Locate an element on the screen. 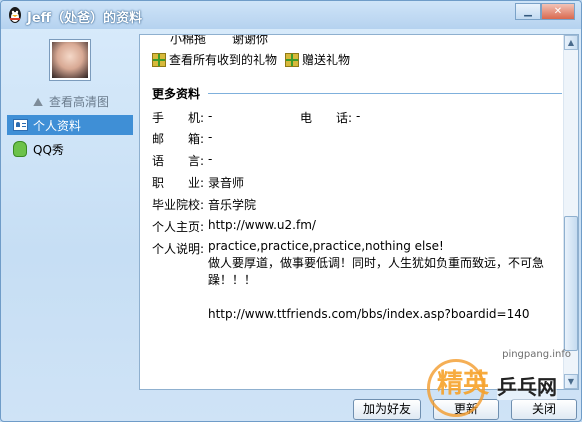  scroll-up-button: ▲ is located at coordinates (571, 42).